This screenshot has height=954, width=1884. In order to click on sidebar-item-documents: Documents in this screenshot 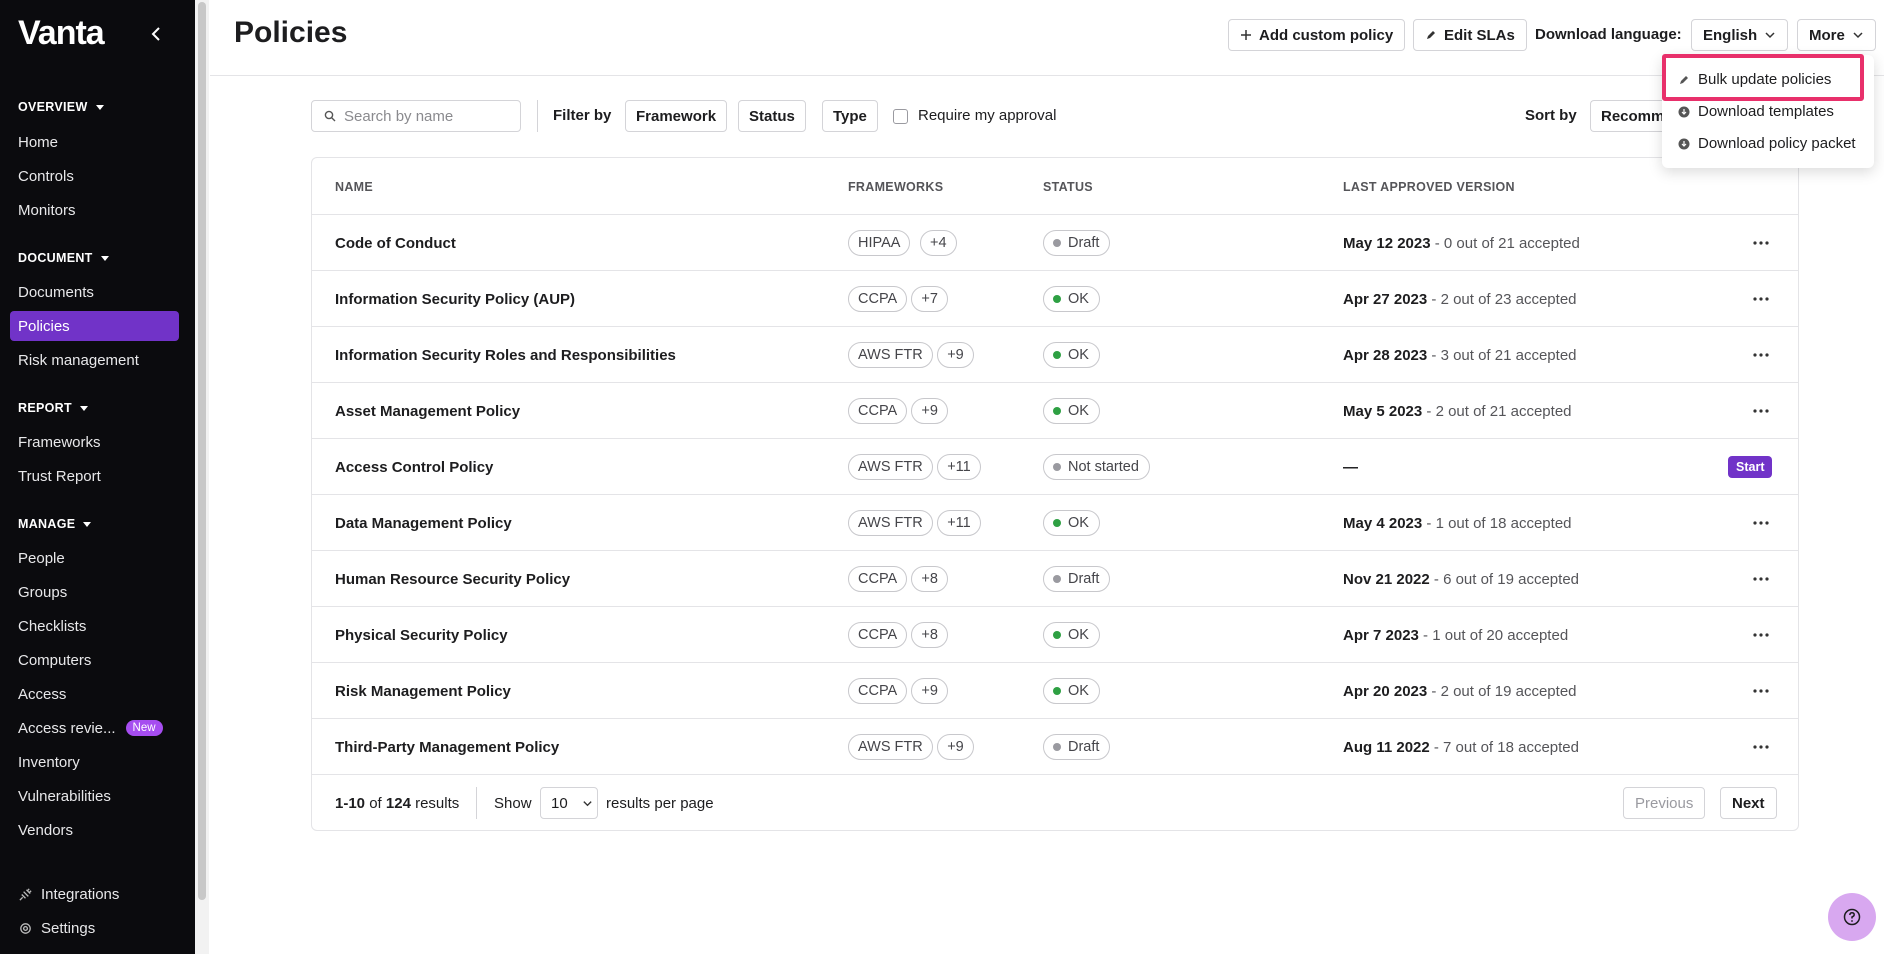, I will do `click(94, 292)`.